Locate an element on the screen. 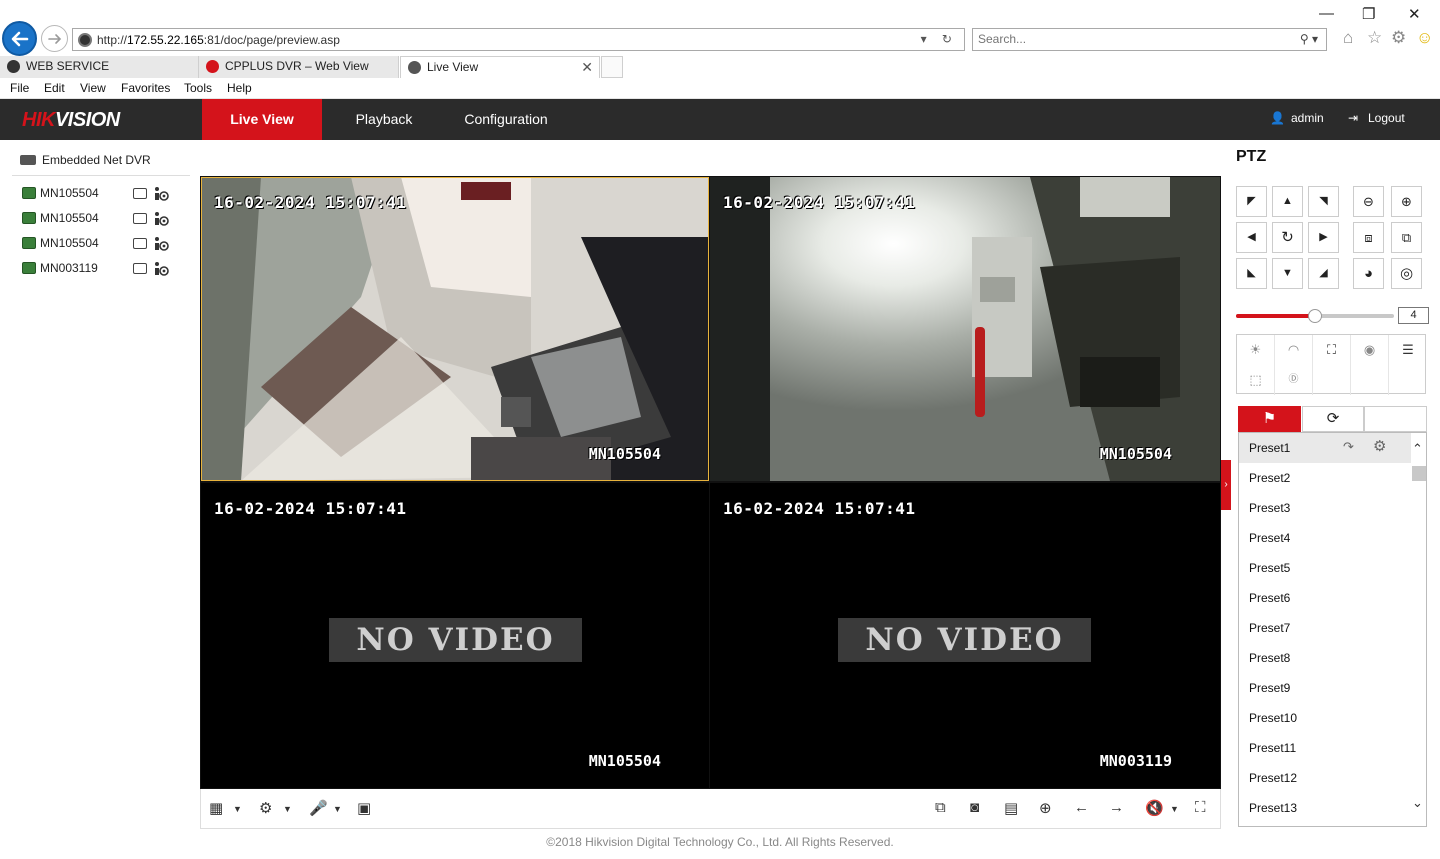  record-clip-icon: ▤ is located at coordinates (1011, 808).